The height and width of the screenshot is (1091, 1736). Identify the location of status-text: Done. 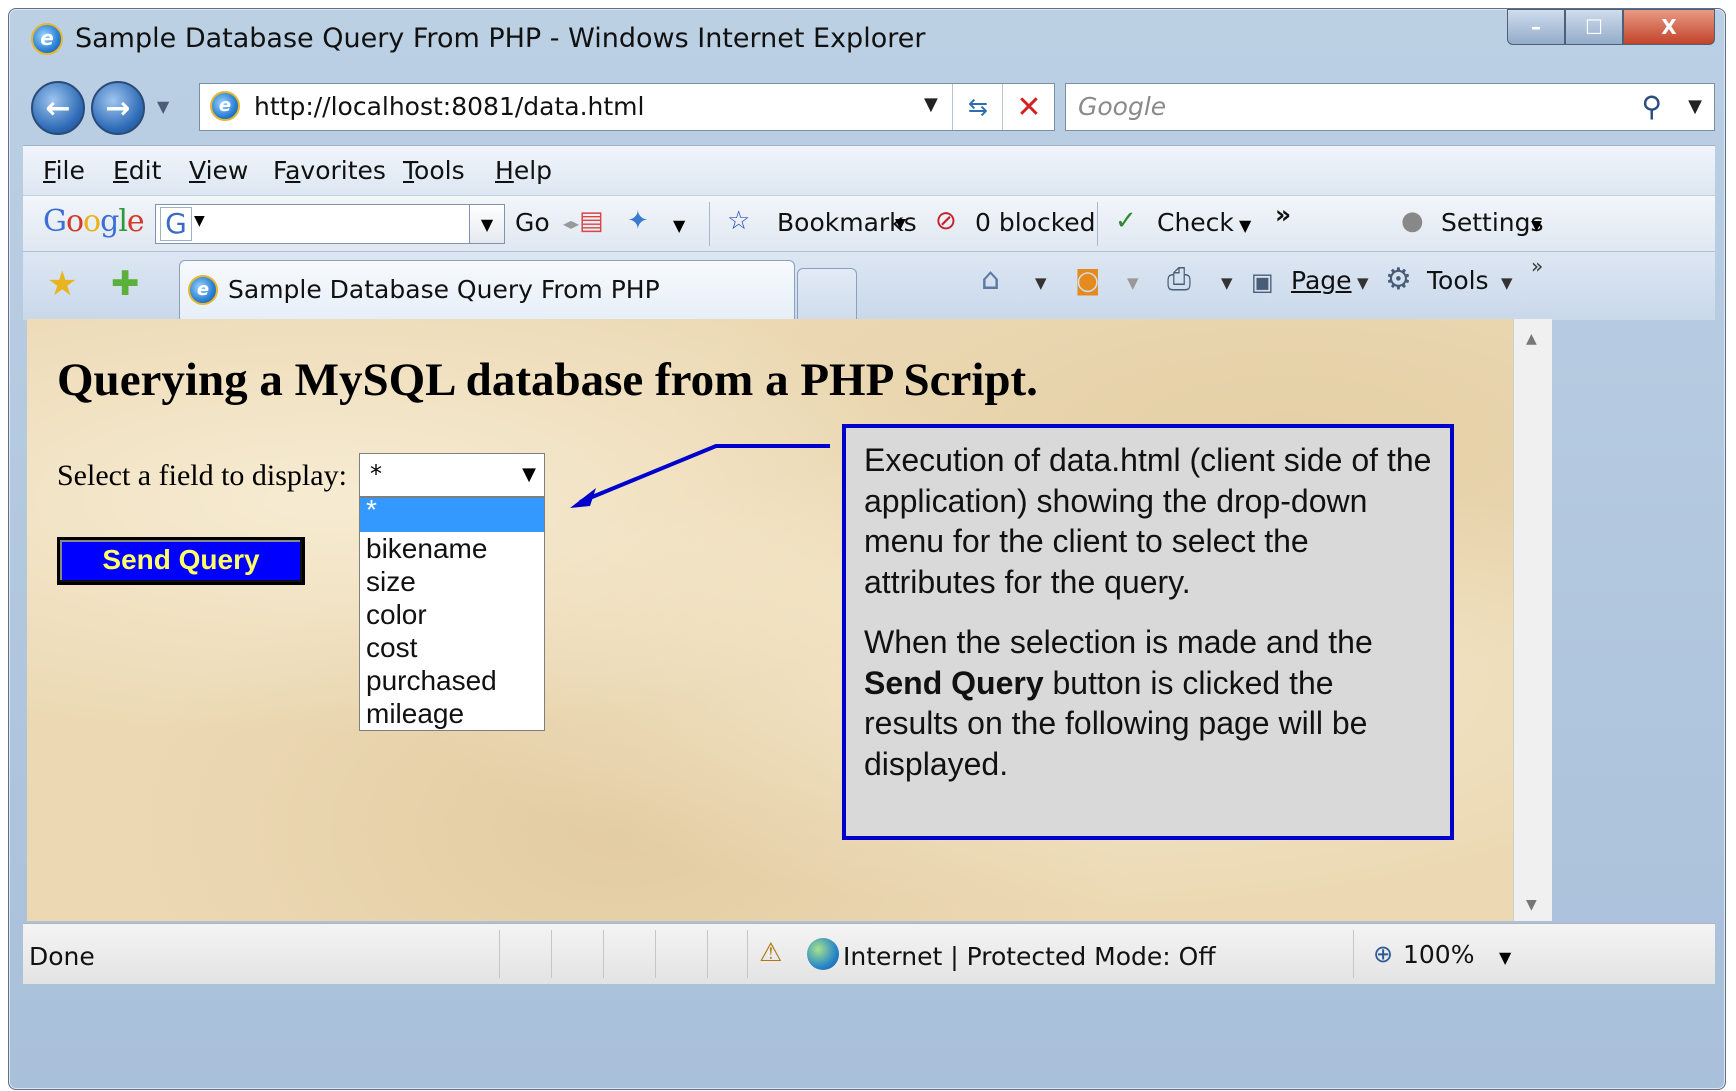
(62, 956).